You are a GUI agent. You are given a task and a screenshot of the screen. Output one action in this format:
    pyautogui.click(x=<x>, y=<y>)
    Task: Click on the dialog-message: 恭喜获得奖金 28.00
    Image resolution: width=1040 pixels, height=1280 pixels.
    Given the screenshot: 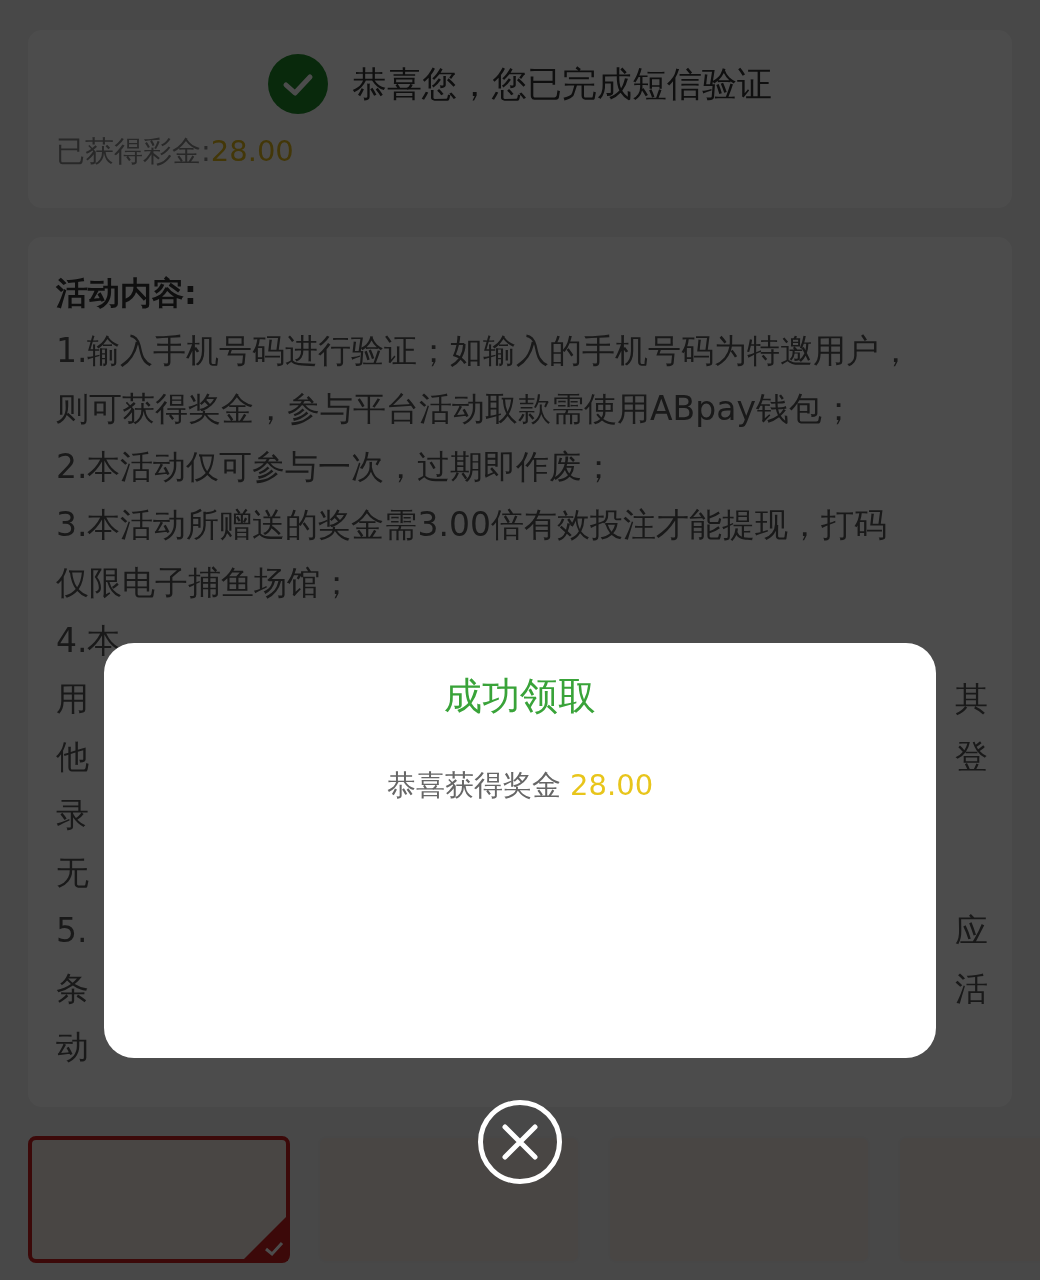 What is the action you would take?
    pyautogui.click(x=520, y=785)
    